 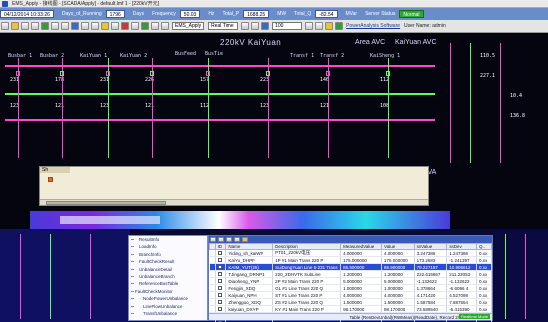 What do you see at coordinates (425, 26) in the screenshot?
I see `user-label: User Name: admin` at bounding box center [425, 26].